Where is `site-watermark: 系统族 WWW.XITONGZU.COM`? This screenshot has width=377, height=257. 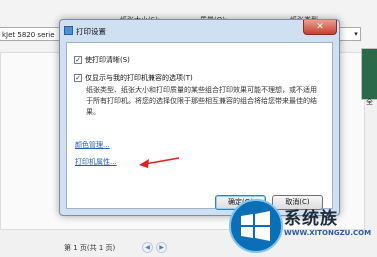 site-watermark: 系统族 WWW.XITONGZU.COM is located at coordinates (301, 226).